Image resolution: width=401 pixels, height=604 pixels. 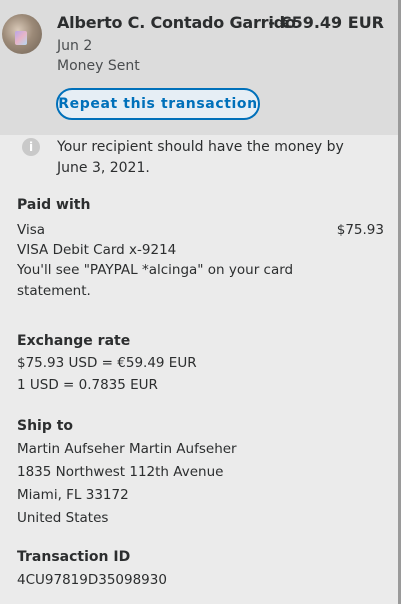 What do you see at coordinates (92, 580) in the screenshot?
I see `transaction-id: 4CU97819D35098930` at bounding box center [92, 580].